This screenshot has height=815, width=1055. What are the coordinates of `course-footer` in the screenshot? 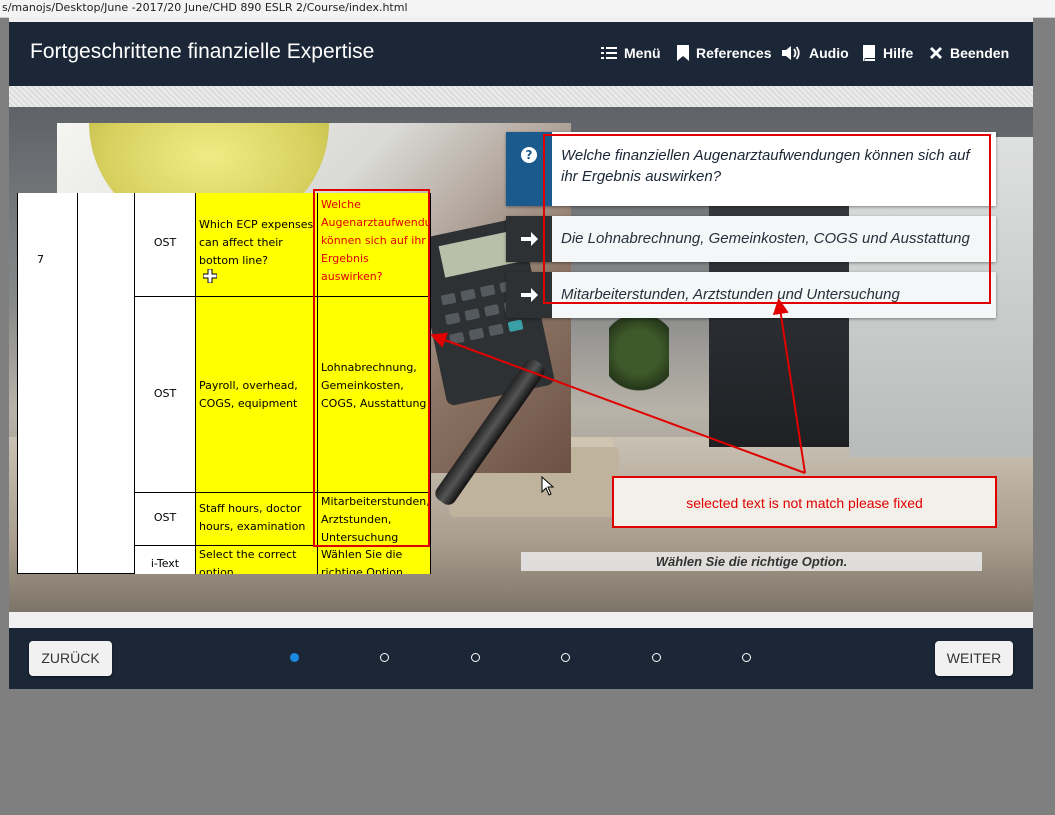 It's located at (521, 658).